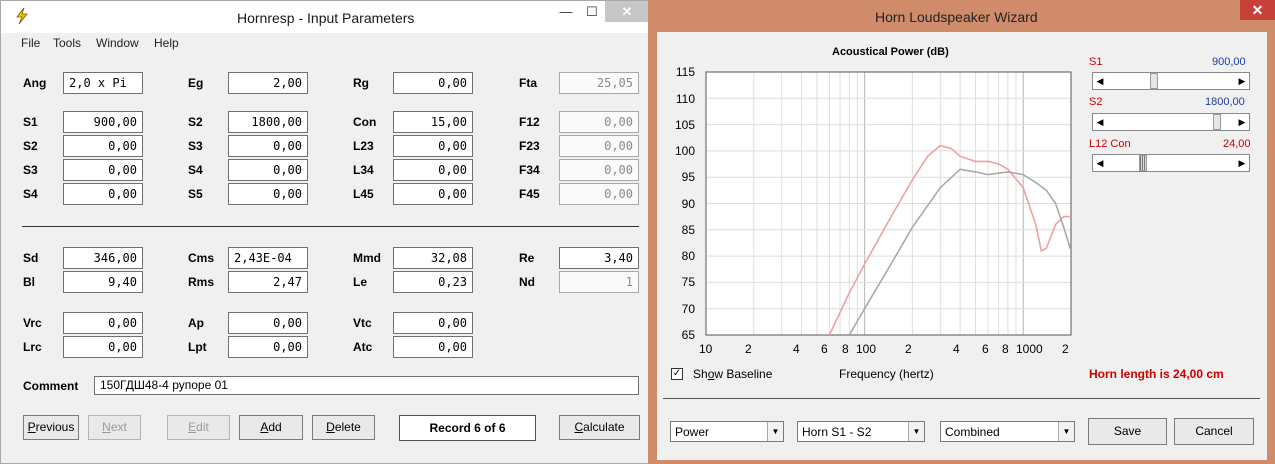  I want to click on y-tick-label: 85, so click(688, 230).